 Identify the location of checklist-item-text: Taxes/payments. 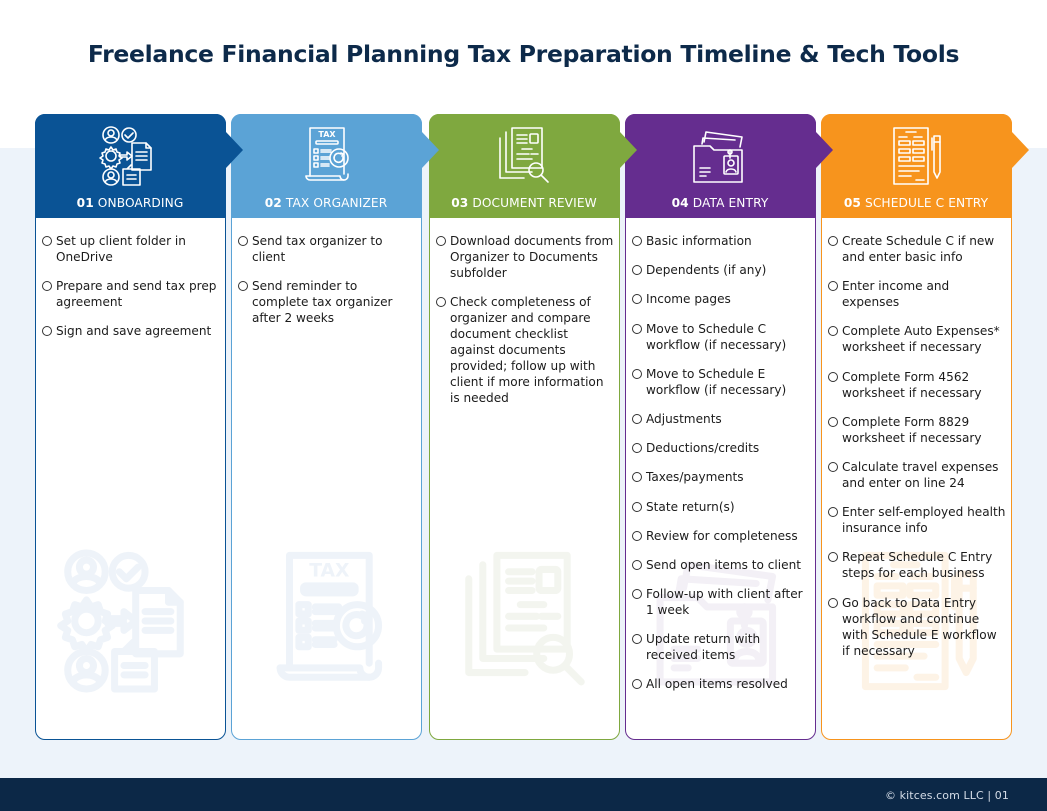
(695, 477).